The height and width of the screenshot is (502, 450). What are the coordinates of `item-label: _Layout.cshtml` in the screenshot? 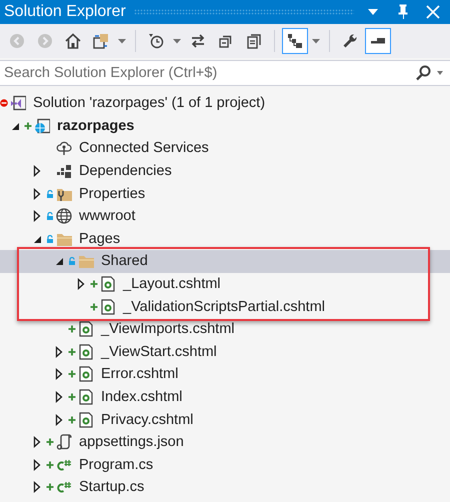 It's located at (172, 284).